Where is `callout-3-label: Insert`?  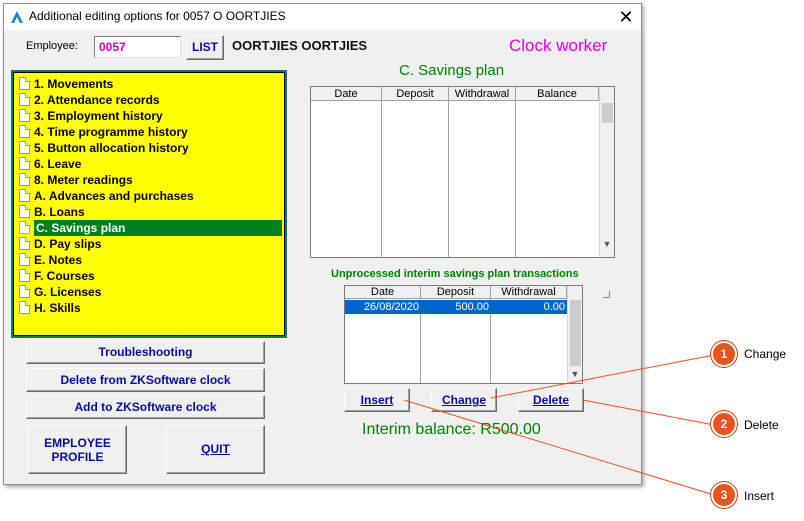 callout-3-label: Insert is located at coordinates (759, 496).